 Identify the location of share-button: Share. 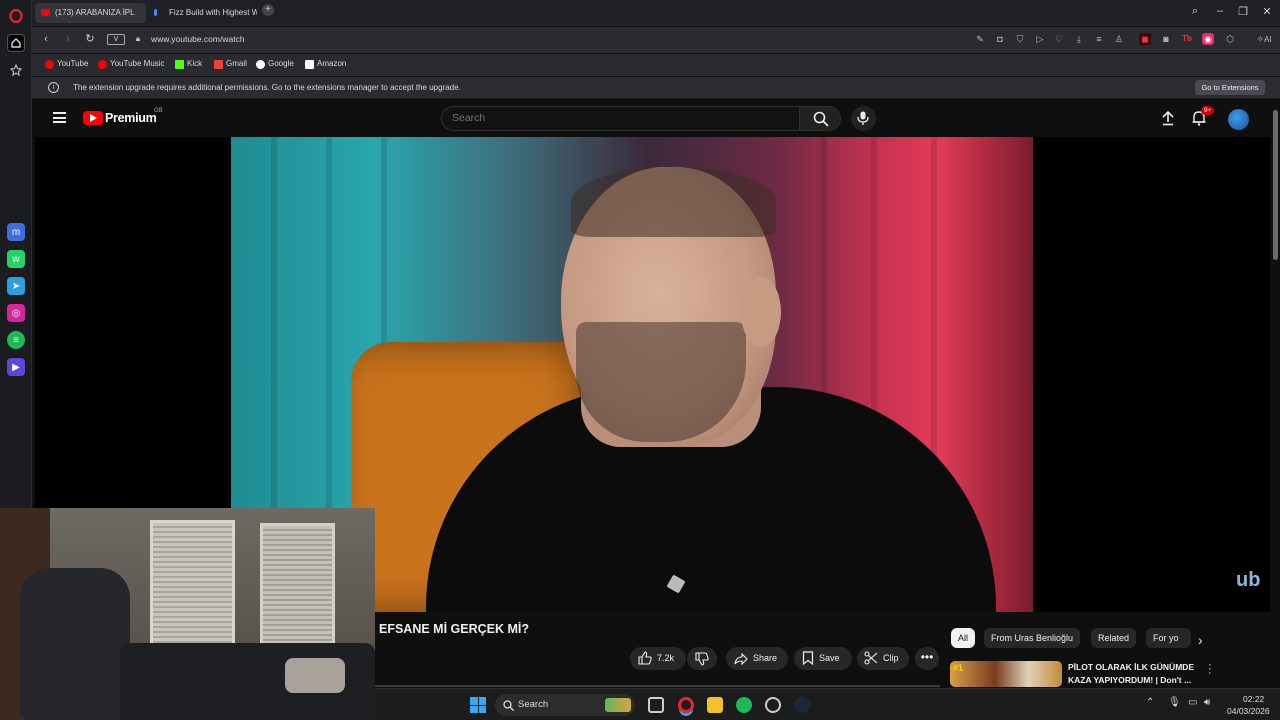
(757, 658).